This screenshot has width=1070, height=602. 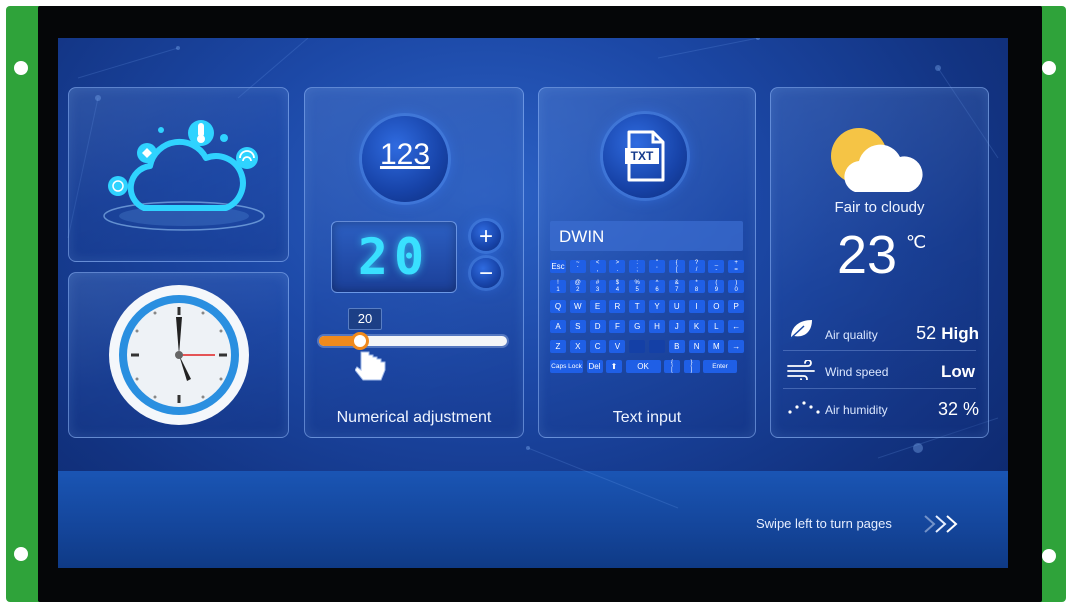 I want to click on temperature-unit: ℃, so click(x=916, y=242).